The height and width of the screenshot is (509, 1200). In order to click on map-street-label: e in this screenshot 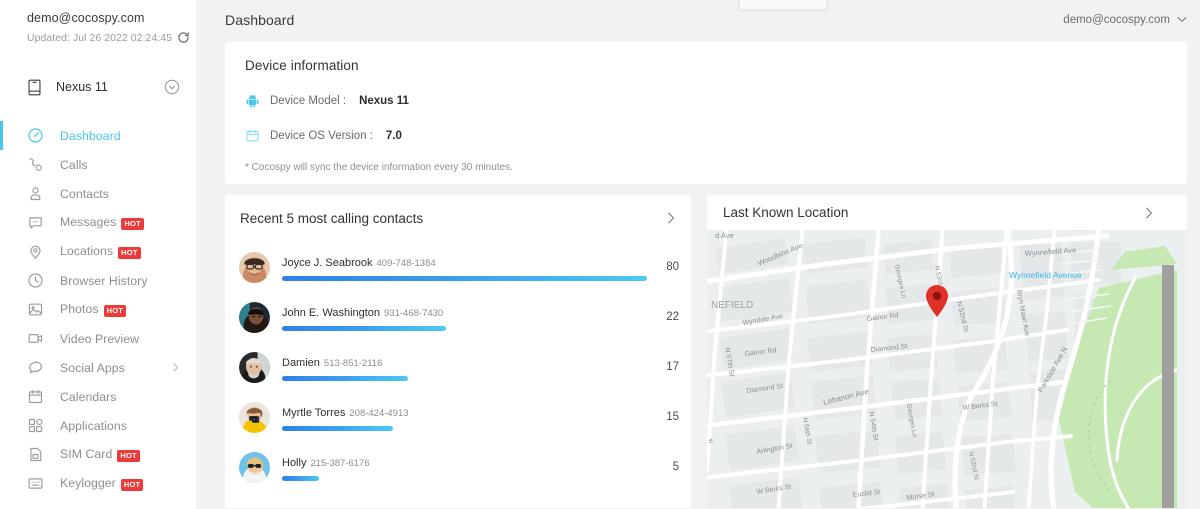, I will do `click(711, 441)`.